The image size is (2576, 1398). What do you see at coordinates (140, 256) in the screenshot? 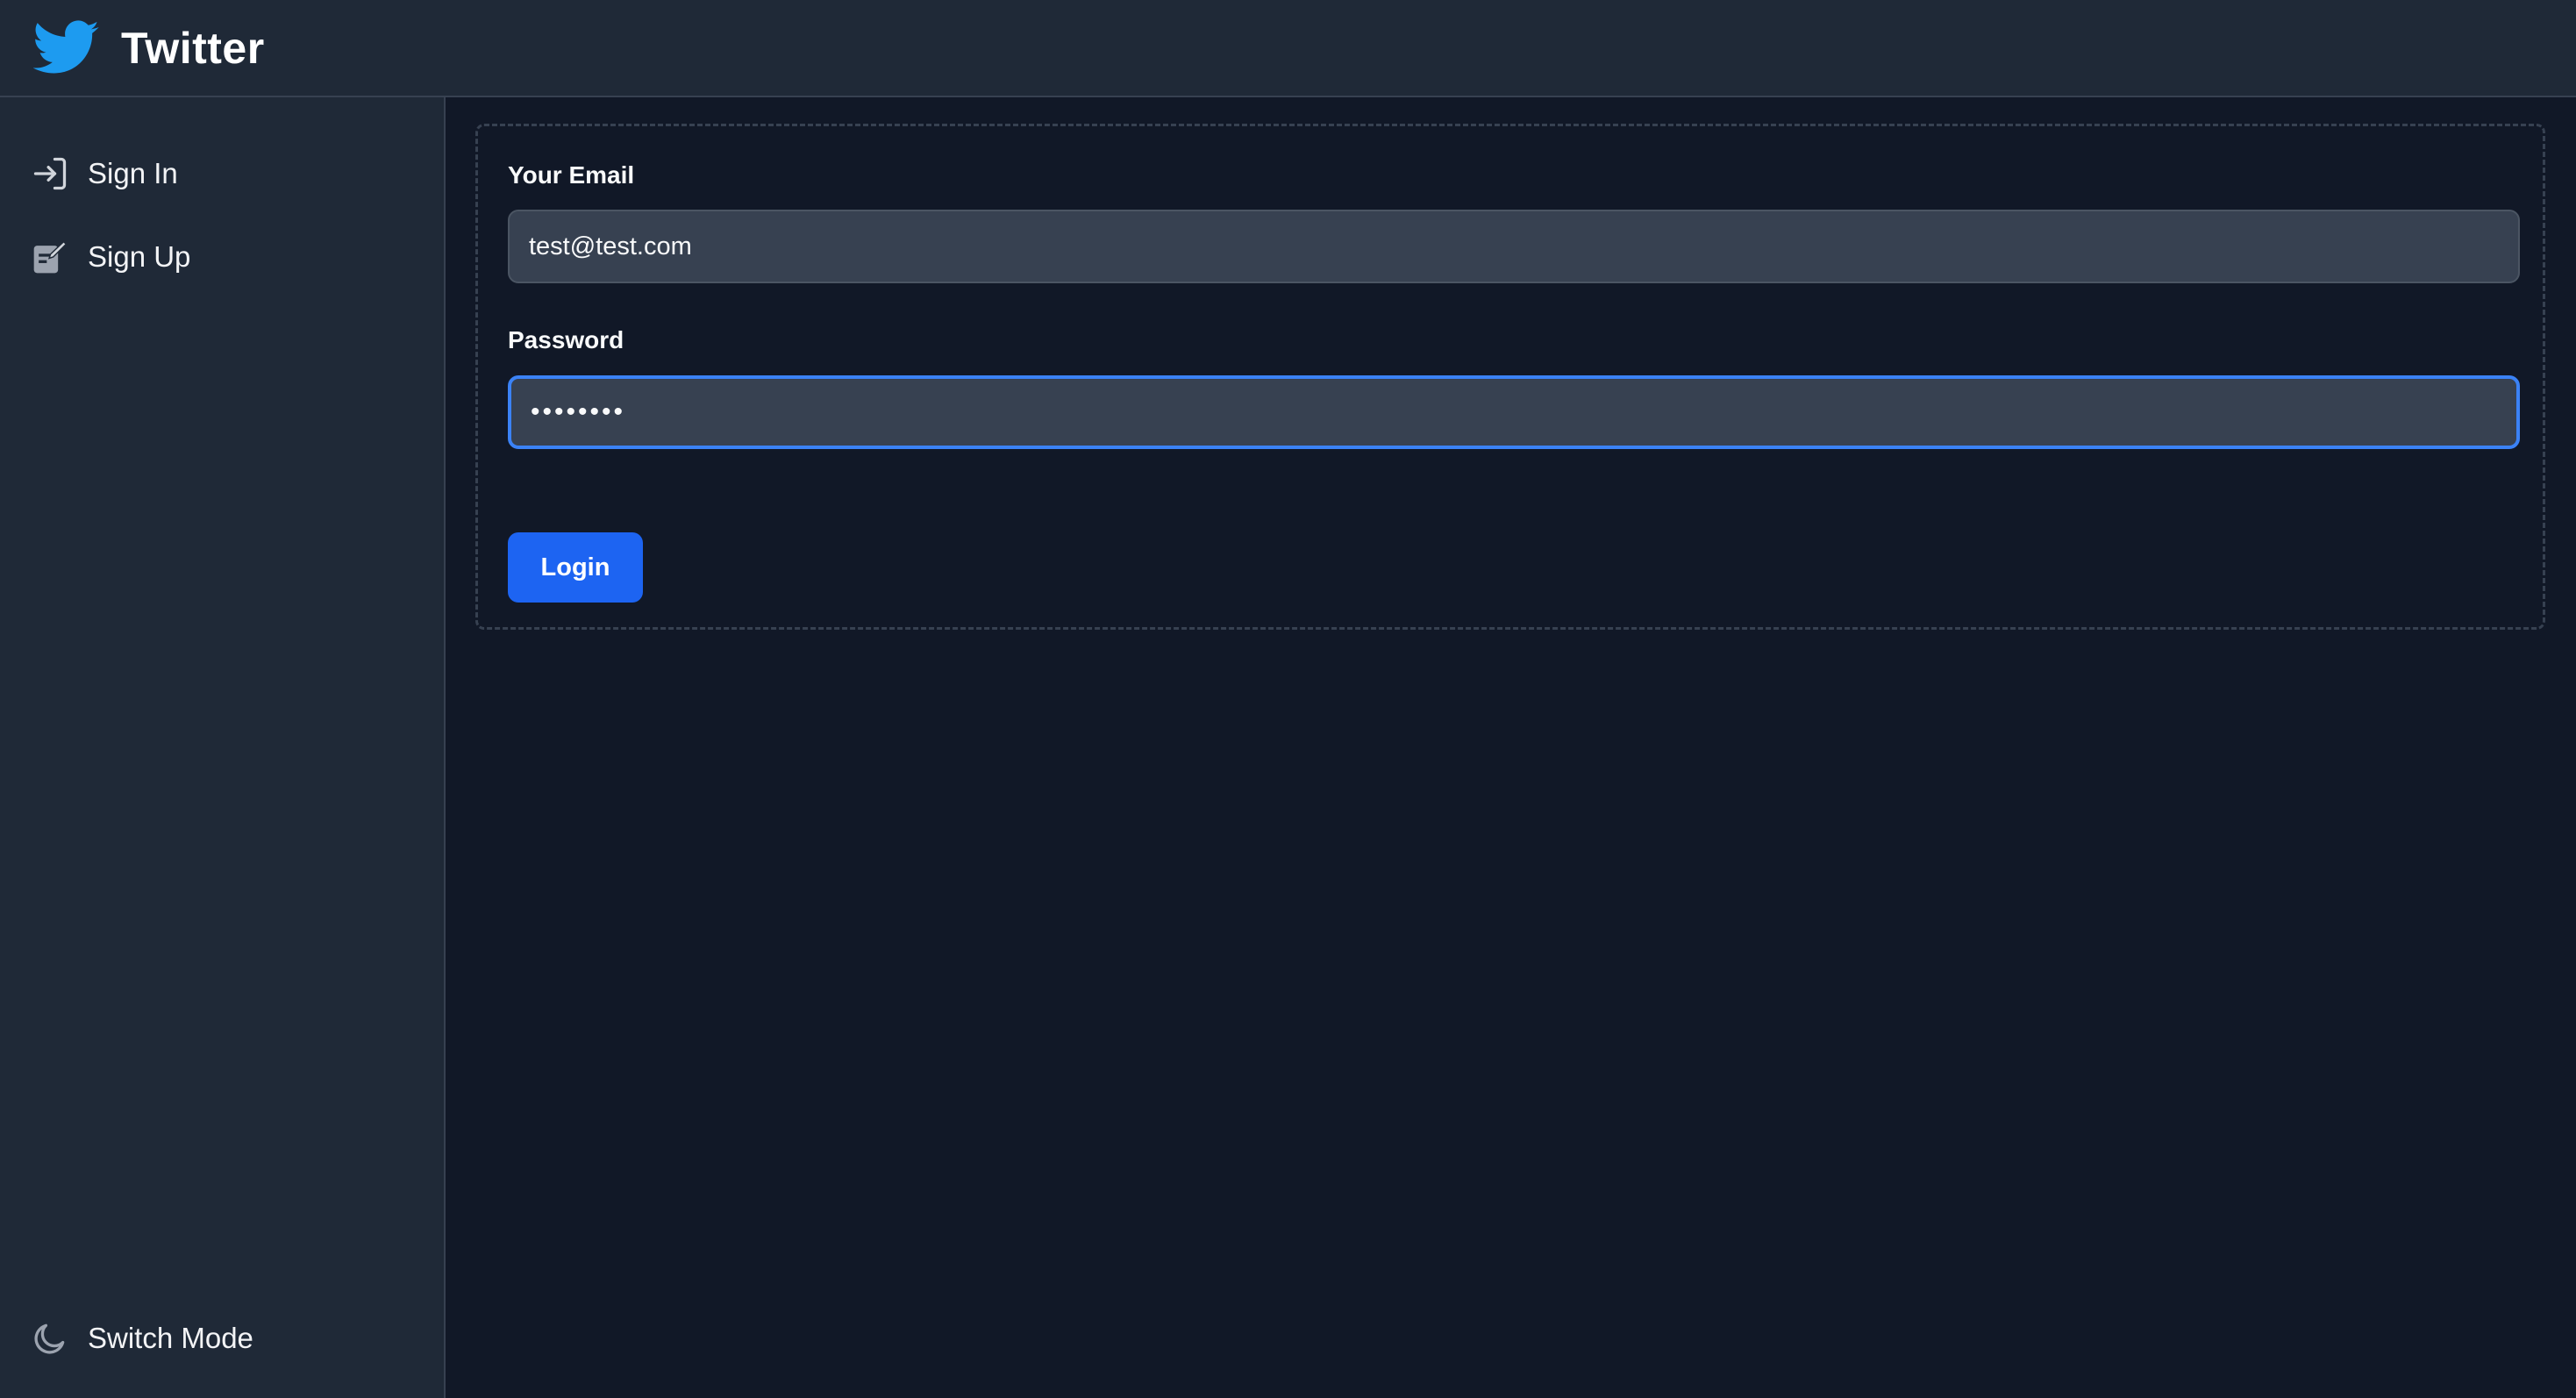
I see `sidebar-item-label: Sign Up` at bounding box center [140, 256].